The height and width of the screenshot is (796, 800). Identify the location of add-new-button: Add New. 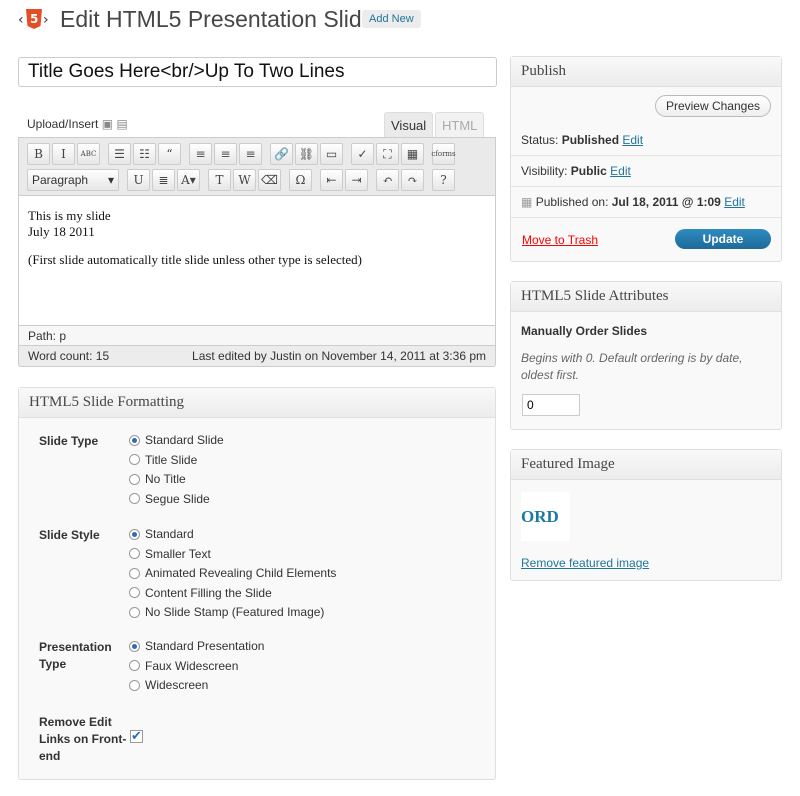
(391, 19).